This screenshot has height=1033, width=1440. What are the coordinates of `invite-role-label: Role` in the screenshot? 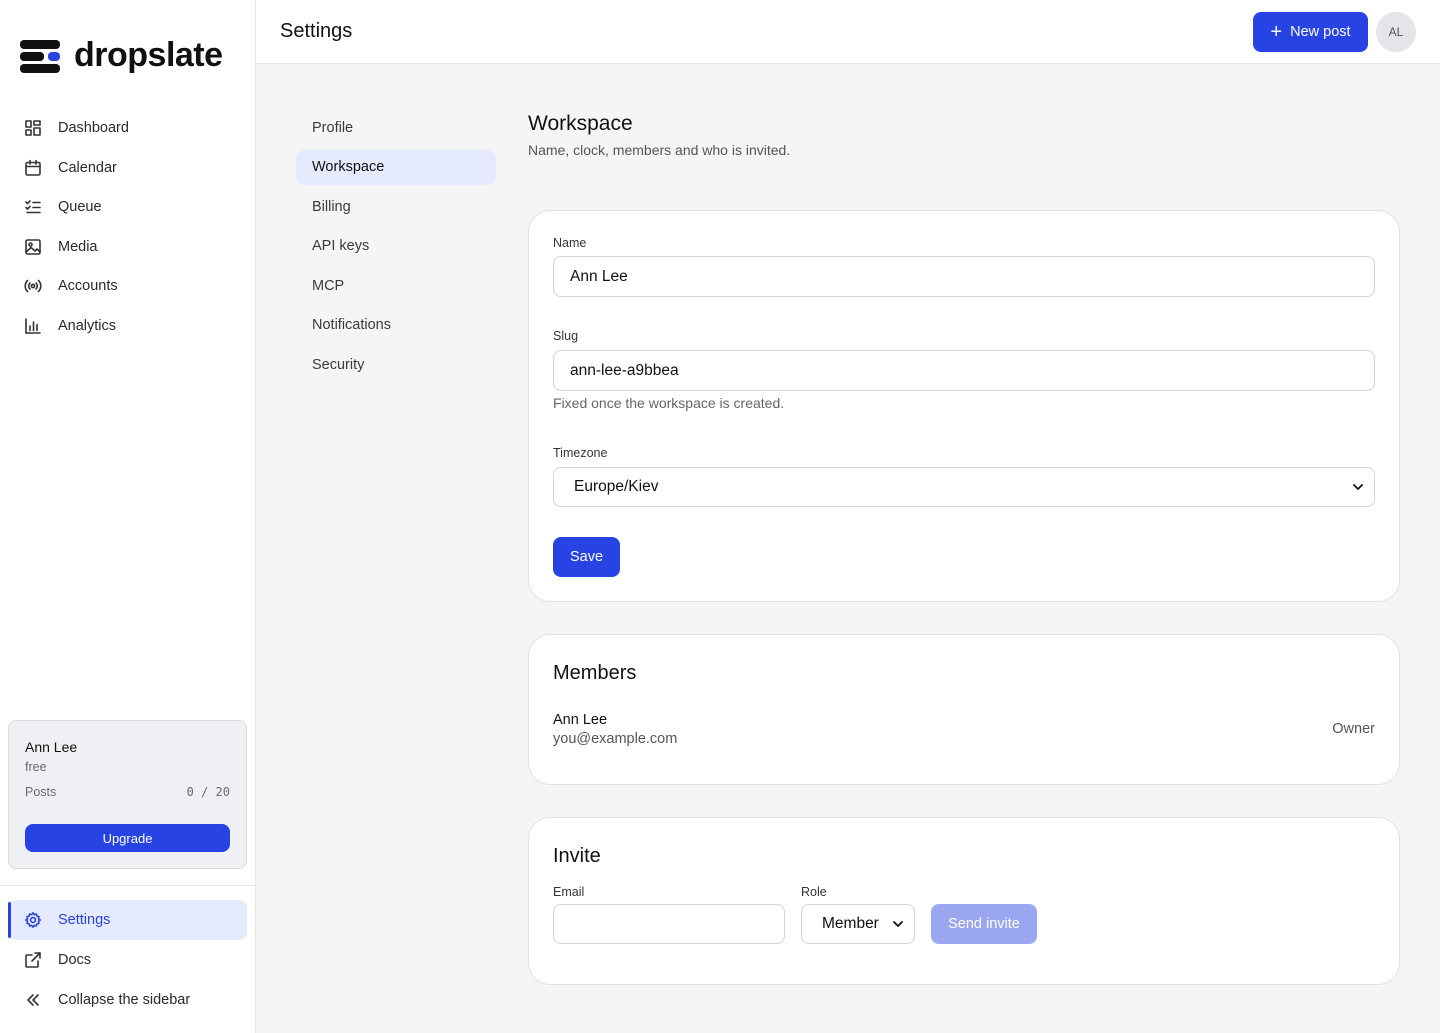 It's located at (814, 892).